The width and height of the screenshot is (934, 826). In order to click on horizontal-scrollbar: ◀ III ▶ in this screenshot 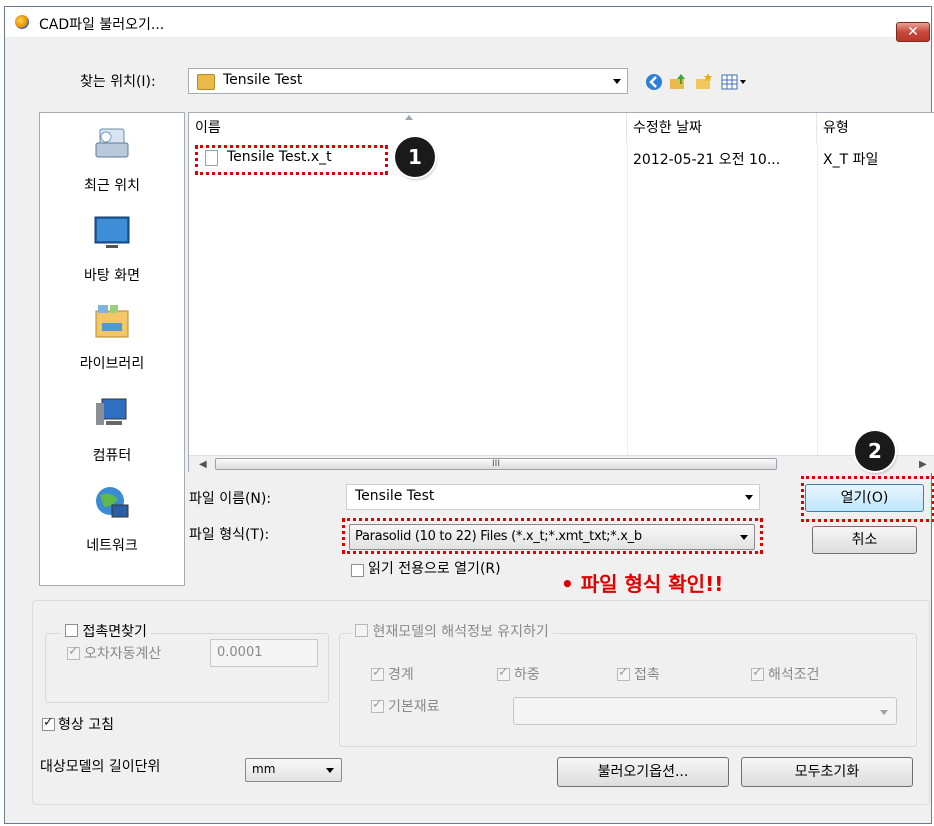, I will do `click(561, 464)`.